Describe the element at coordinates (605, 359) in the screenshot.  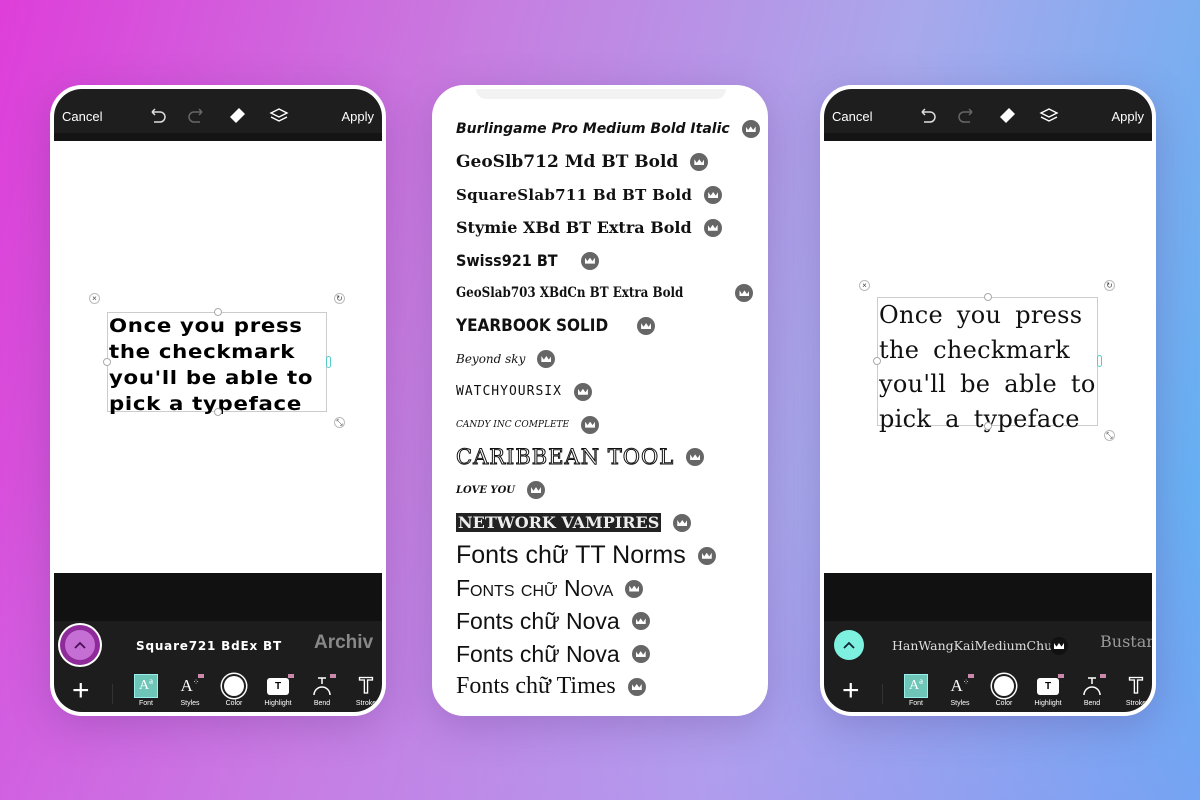
I see `font-list-item: Beyond sky` at that location.